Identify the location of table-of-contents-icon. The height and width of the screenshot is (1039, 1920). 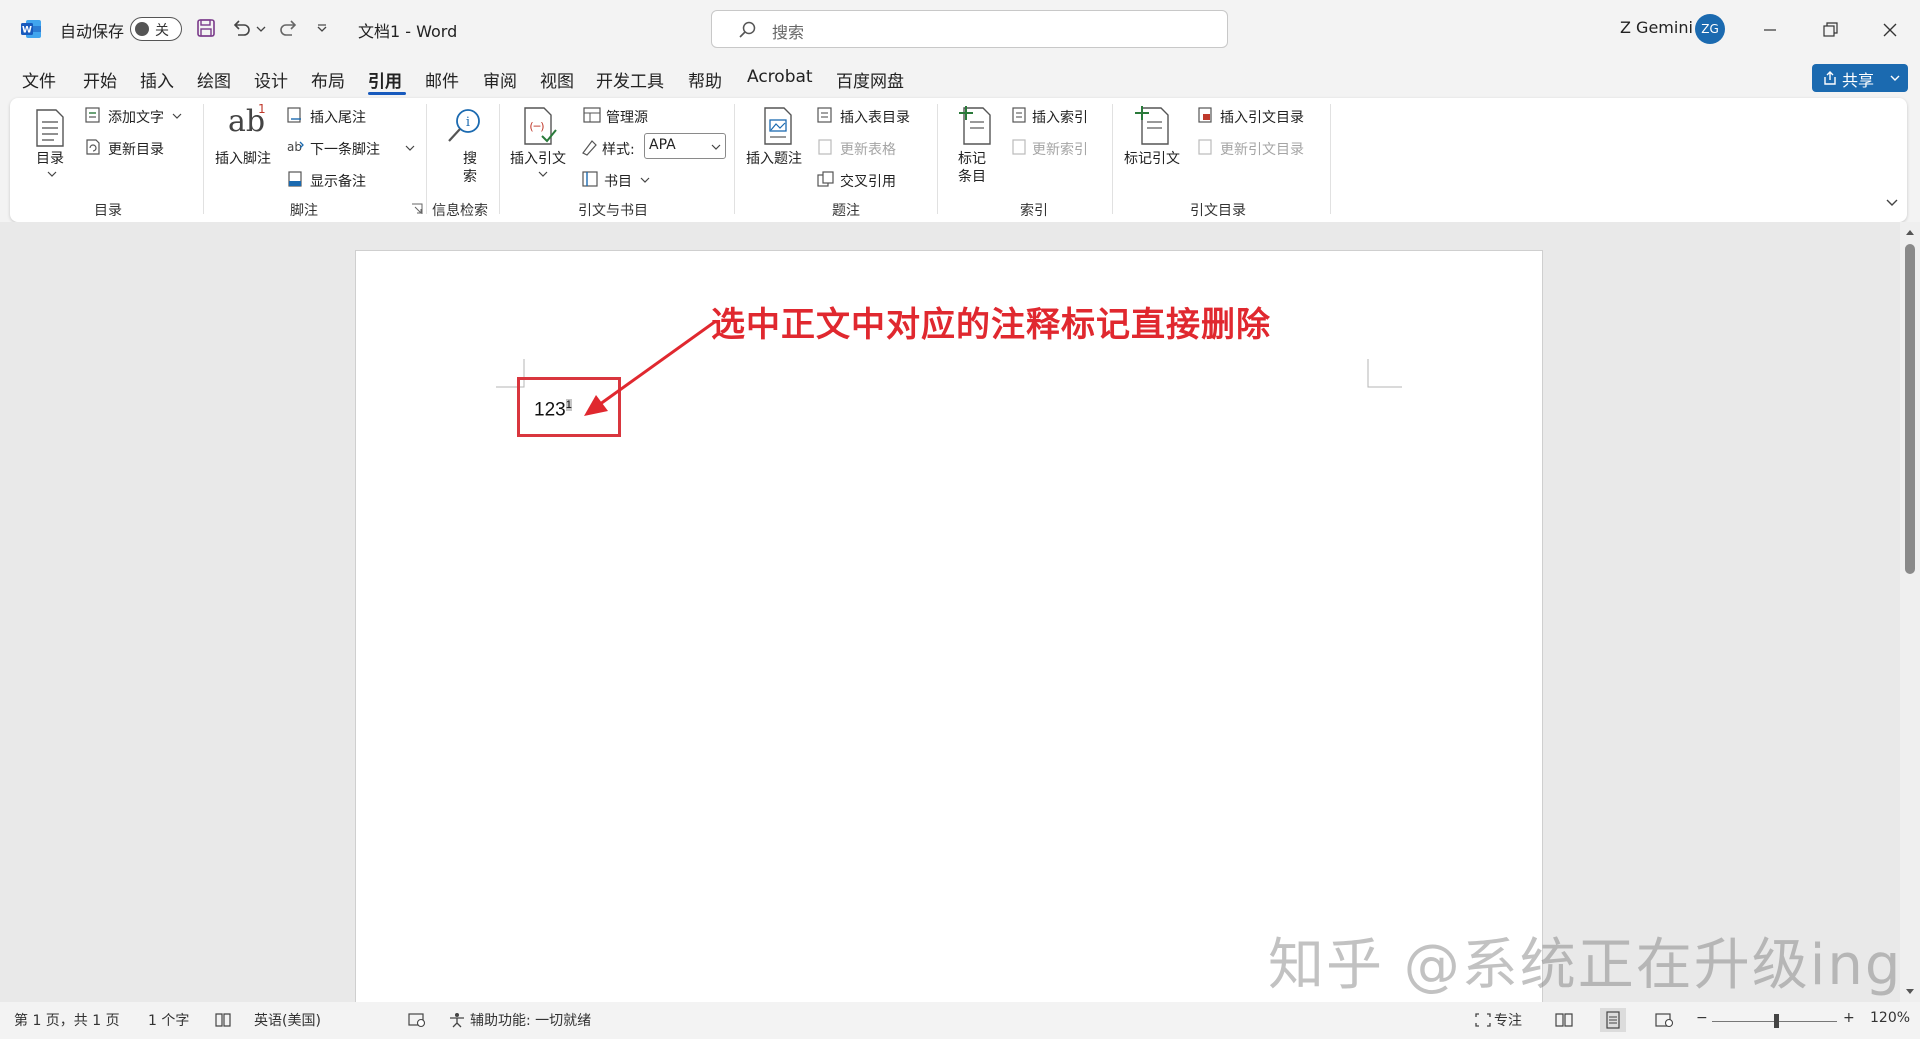
(50, 128).